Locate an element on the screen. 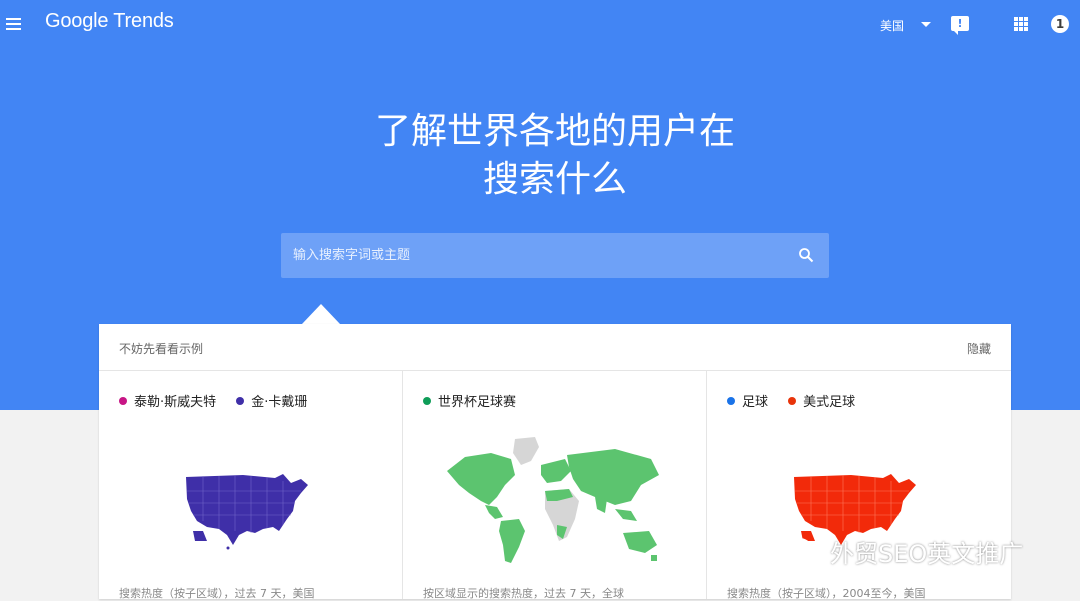 The width and height of the screenshot is (1080, 601). legend-label: 泰勒·斯威夫特 is located at coordinates (175, 402).